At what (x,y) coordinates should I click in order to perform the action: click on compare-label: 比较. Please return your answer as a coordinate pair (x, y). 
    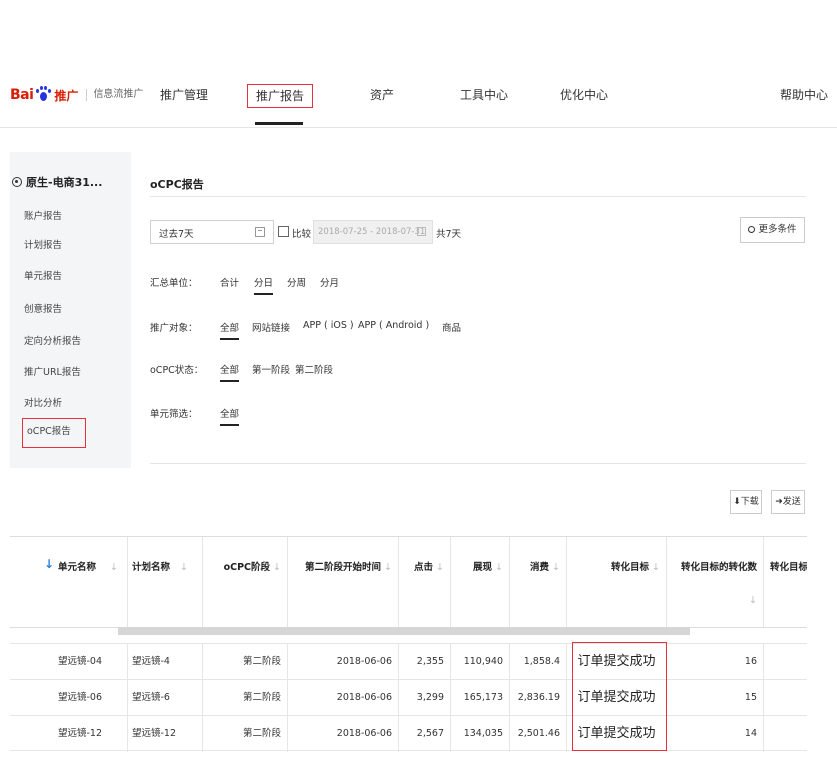
    Looking at the image, I should click on (302, 234).